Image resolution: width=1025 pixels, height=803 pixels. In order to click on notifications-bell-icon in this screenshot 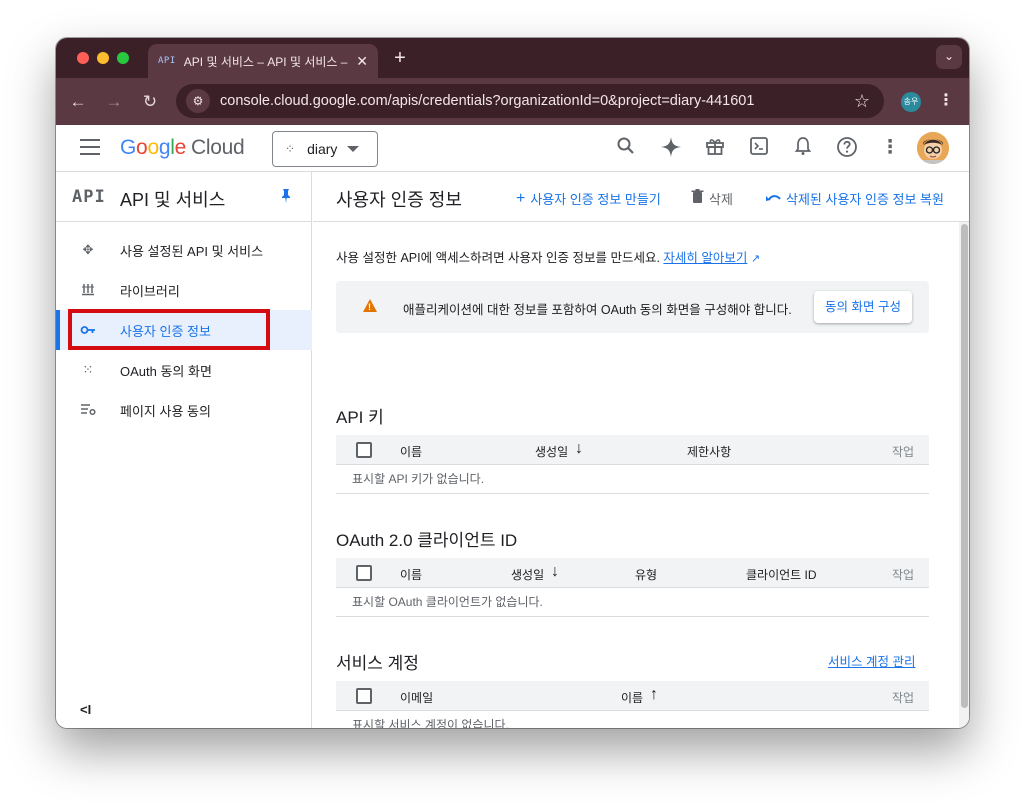, I will do `click(803, 148)`.